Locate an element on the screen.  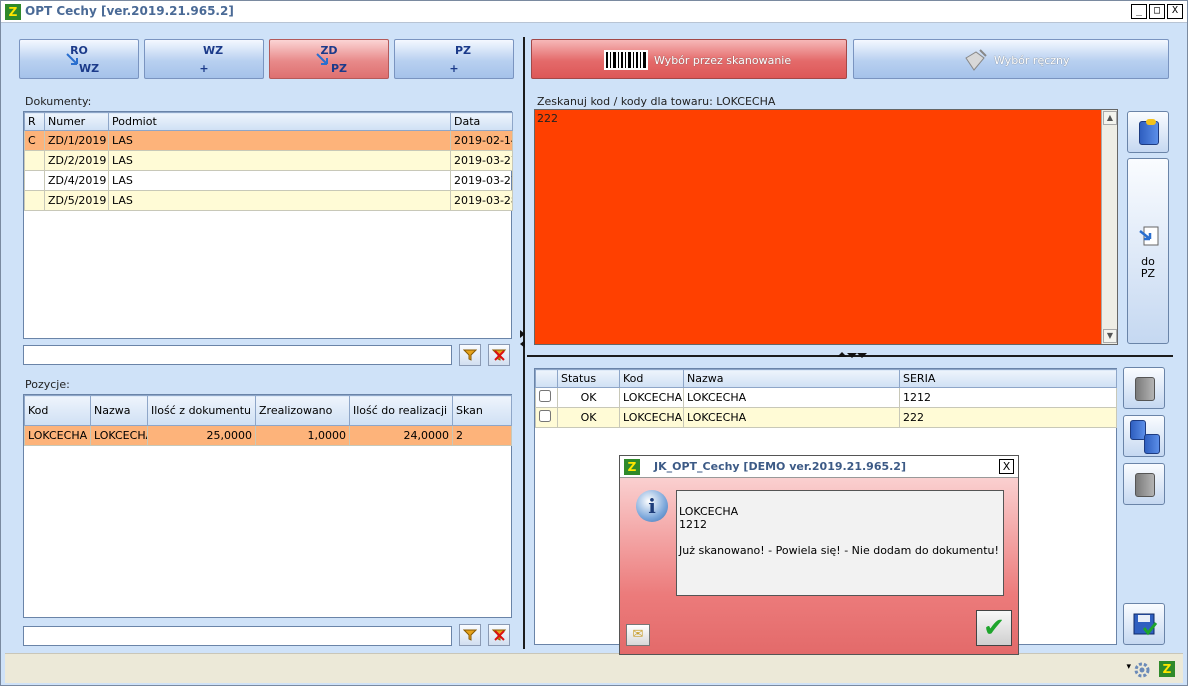
scrollbar: ▲ ▼ is located at coordinates (1109, 227).